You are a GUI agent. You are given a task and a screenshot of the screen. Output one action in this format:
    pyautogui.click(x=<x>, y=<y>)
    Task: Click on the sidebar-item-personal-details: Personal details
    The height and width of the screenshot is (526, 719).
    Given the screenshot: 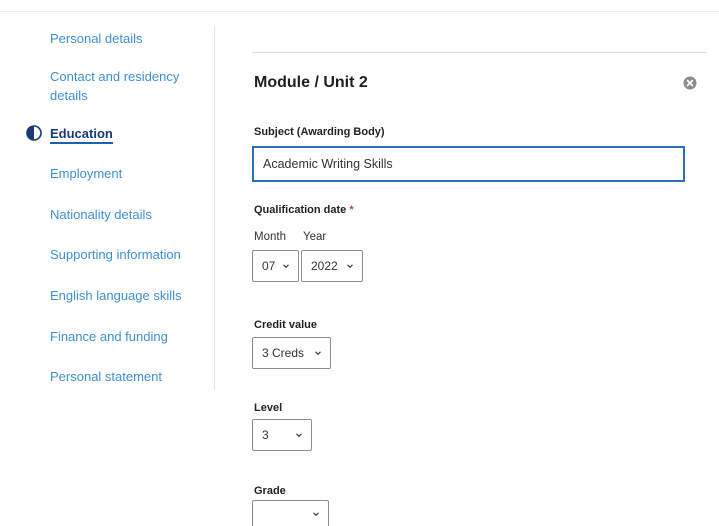 What is the action you would take?
    pyautogui.click(x=96, y=38)
    